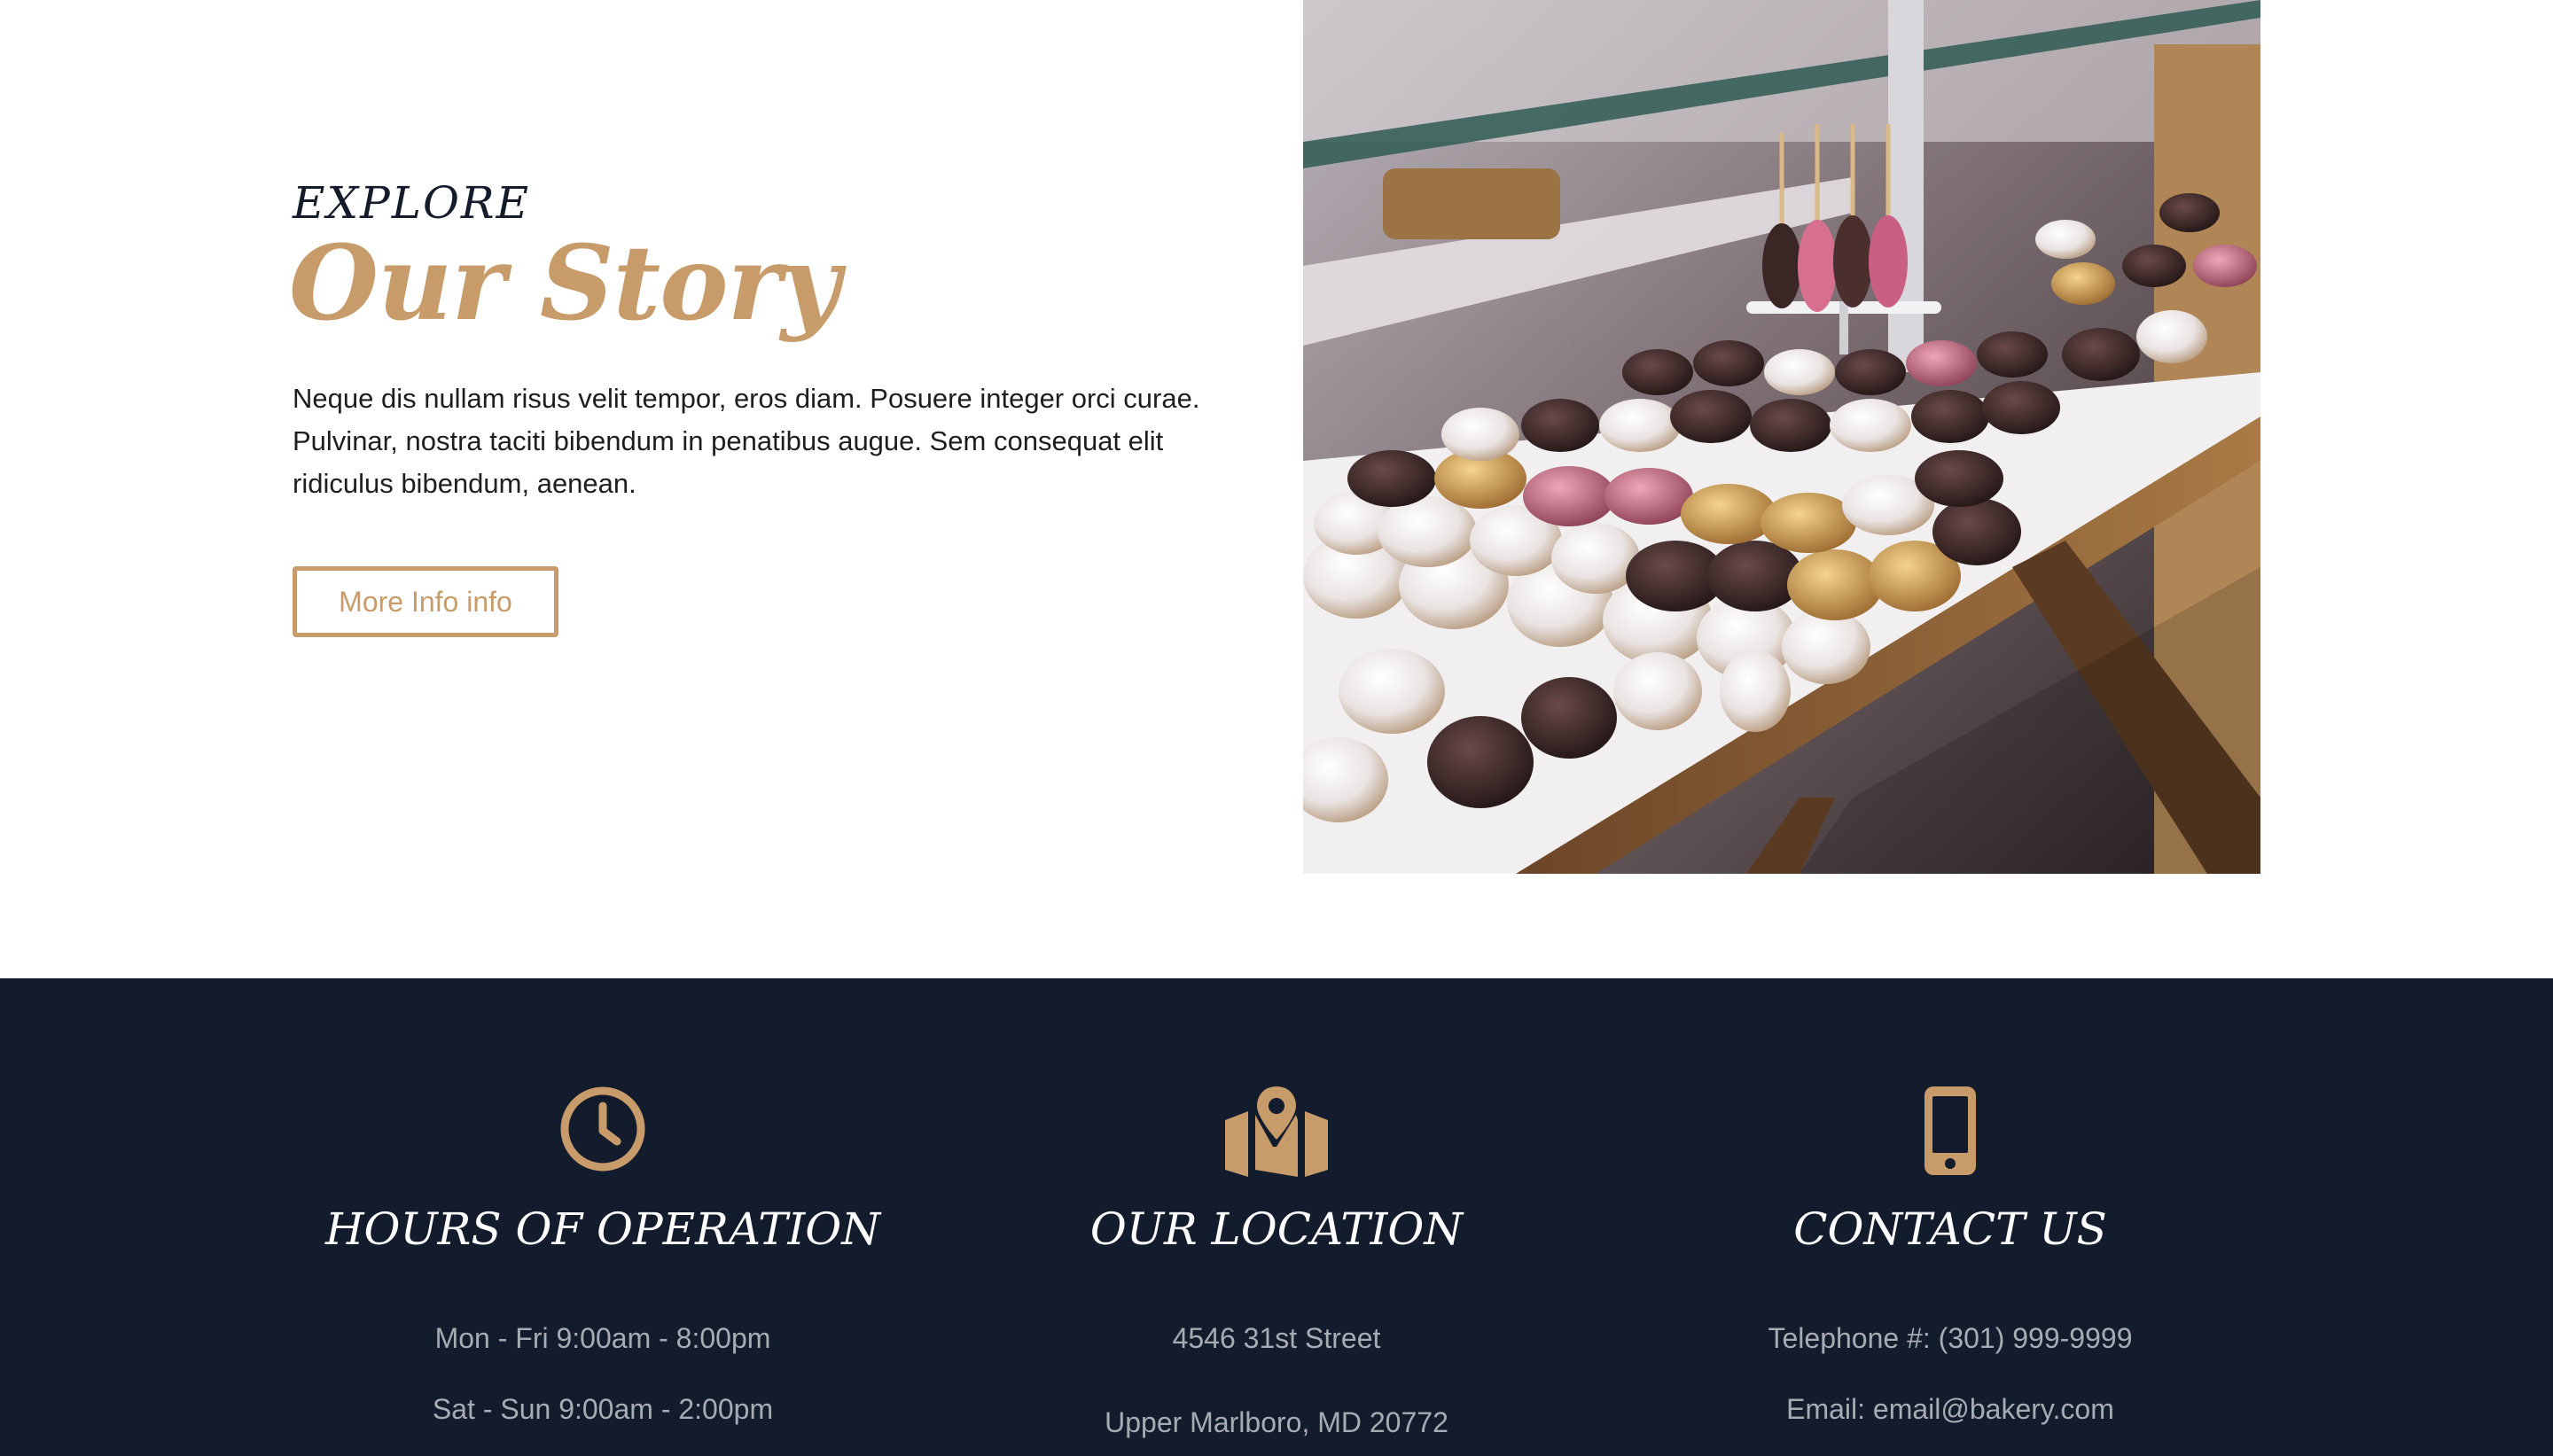 The height and width of the screenshot is (1456, 2553). Describe the element at coordinates (602, 1338) in the screenshot. I see `hours-weekday: Mon - Fri 9:00am - 8:00pm` at that location.